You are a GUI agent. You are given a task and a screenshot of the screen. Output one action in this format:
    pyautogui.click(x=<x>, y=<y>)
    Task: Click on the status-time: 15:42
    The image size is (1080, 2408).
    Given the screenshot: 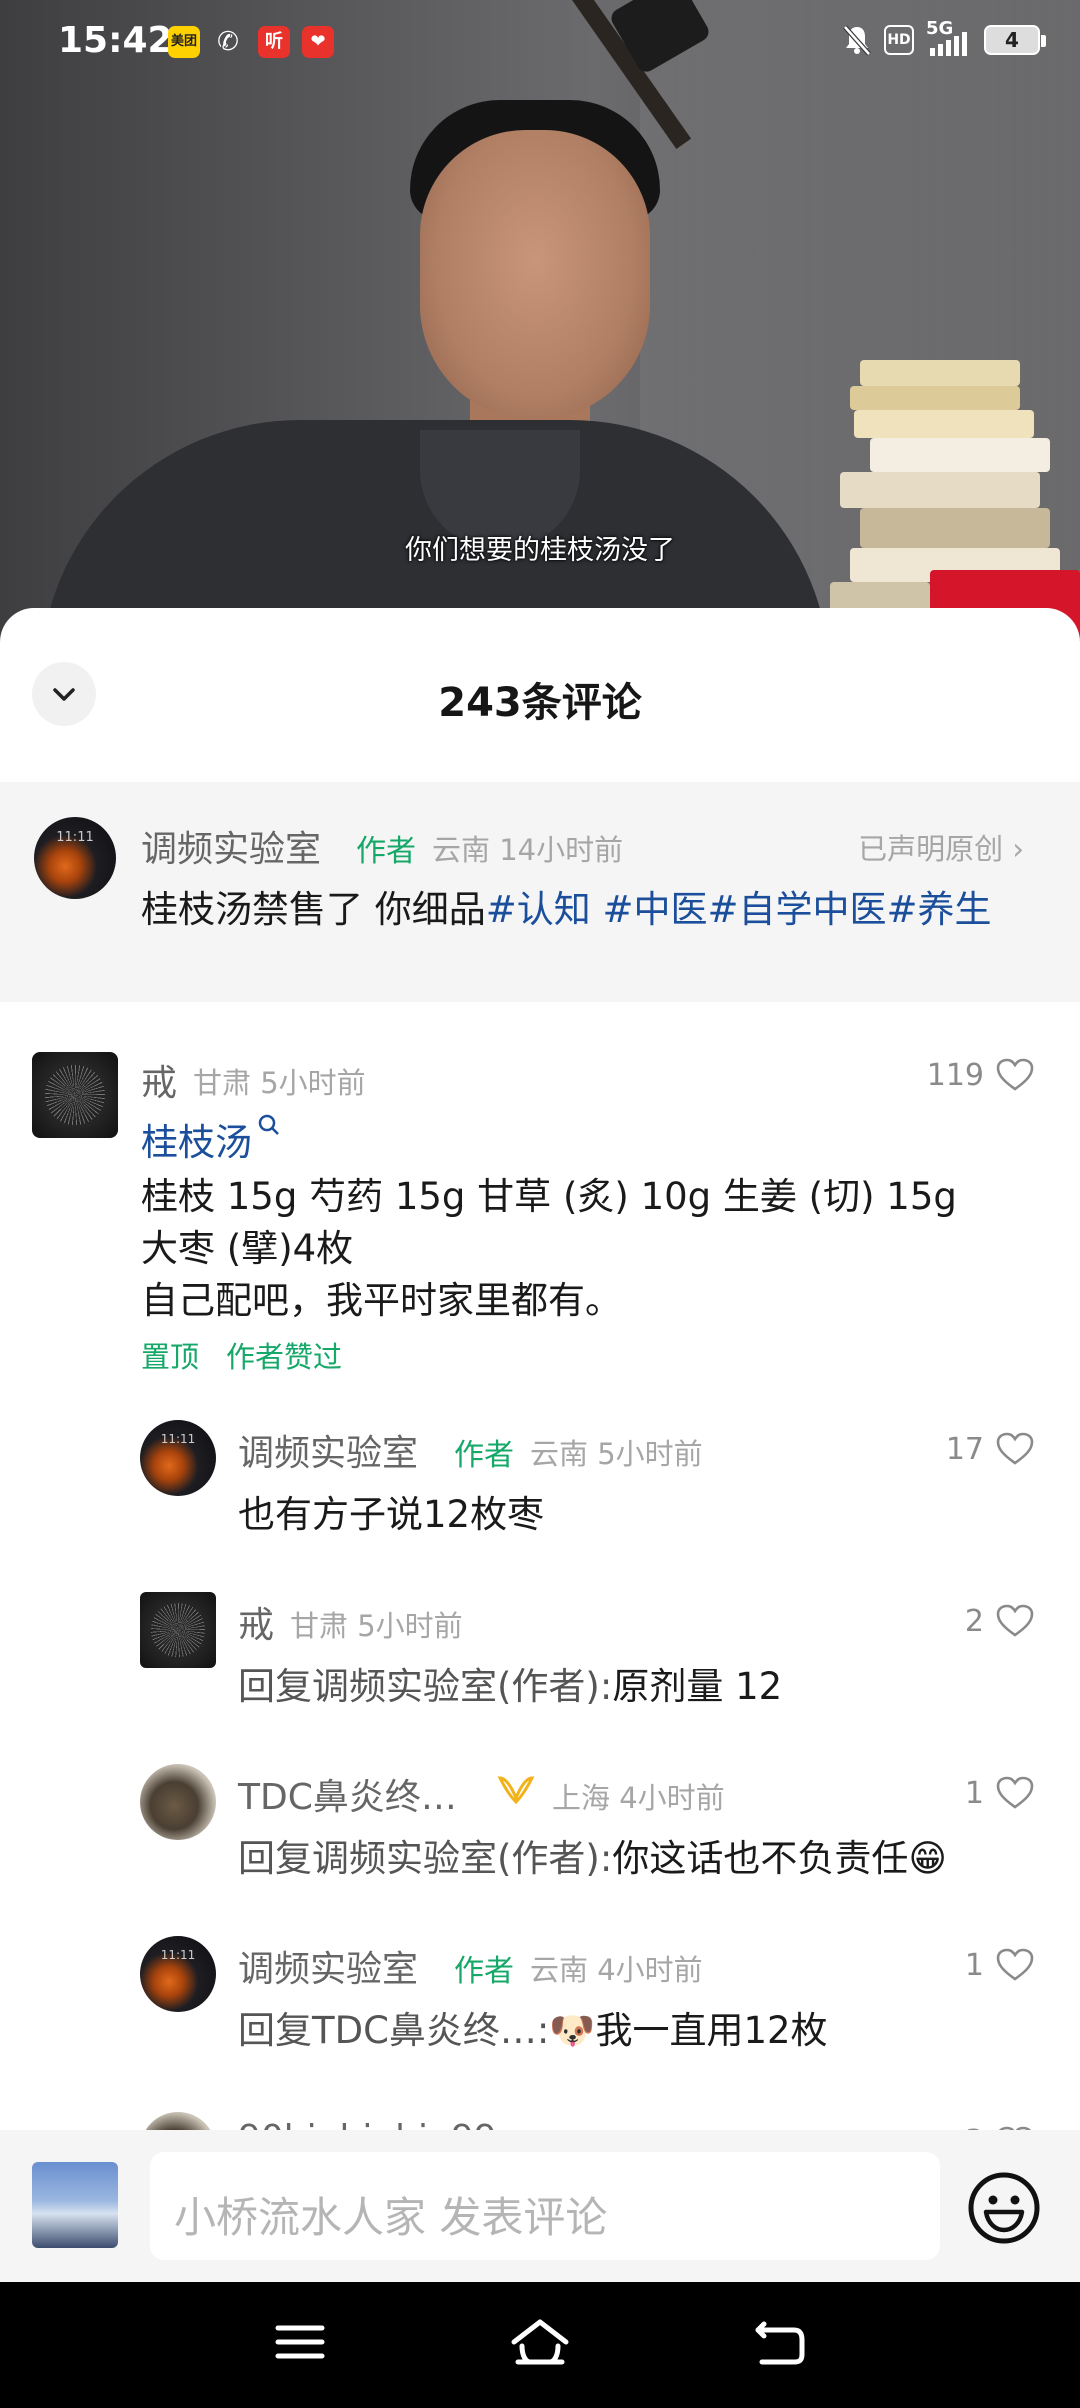 What is the action you would take?
    pyautogui.click(x=115, y=40)
    